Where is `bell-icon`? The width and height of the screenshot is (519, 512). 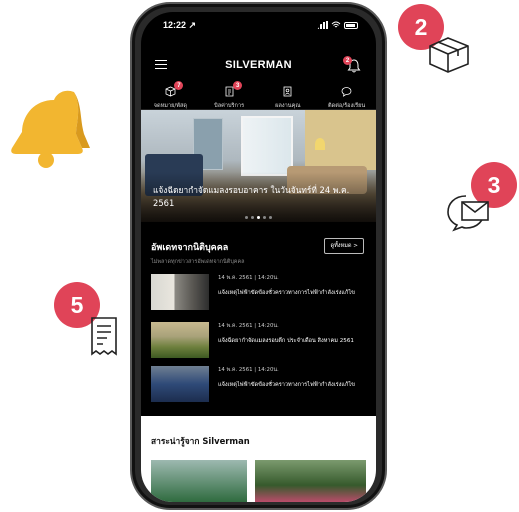
bell-icon is located at coordinates (50, 129).